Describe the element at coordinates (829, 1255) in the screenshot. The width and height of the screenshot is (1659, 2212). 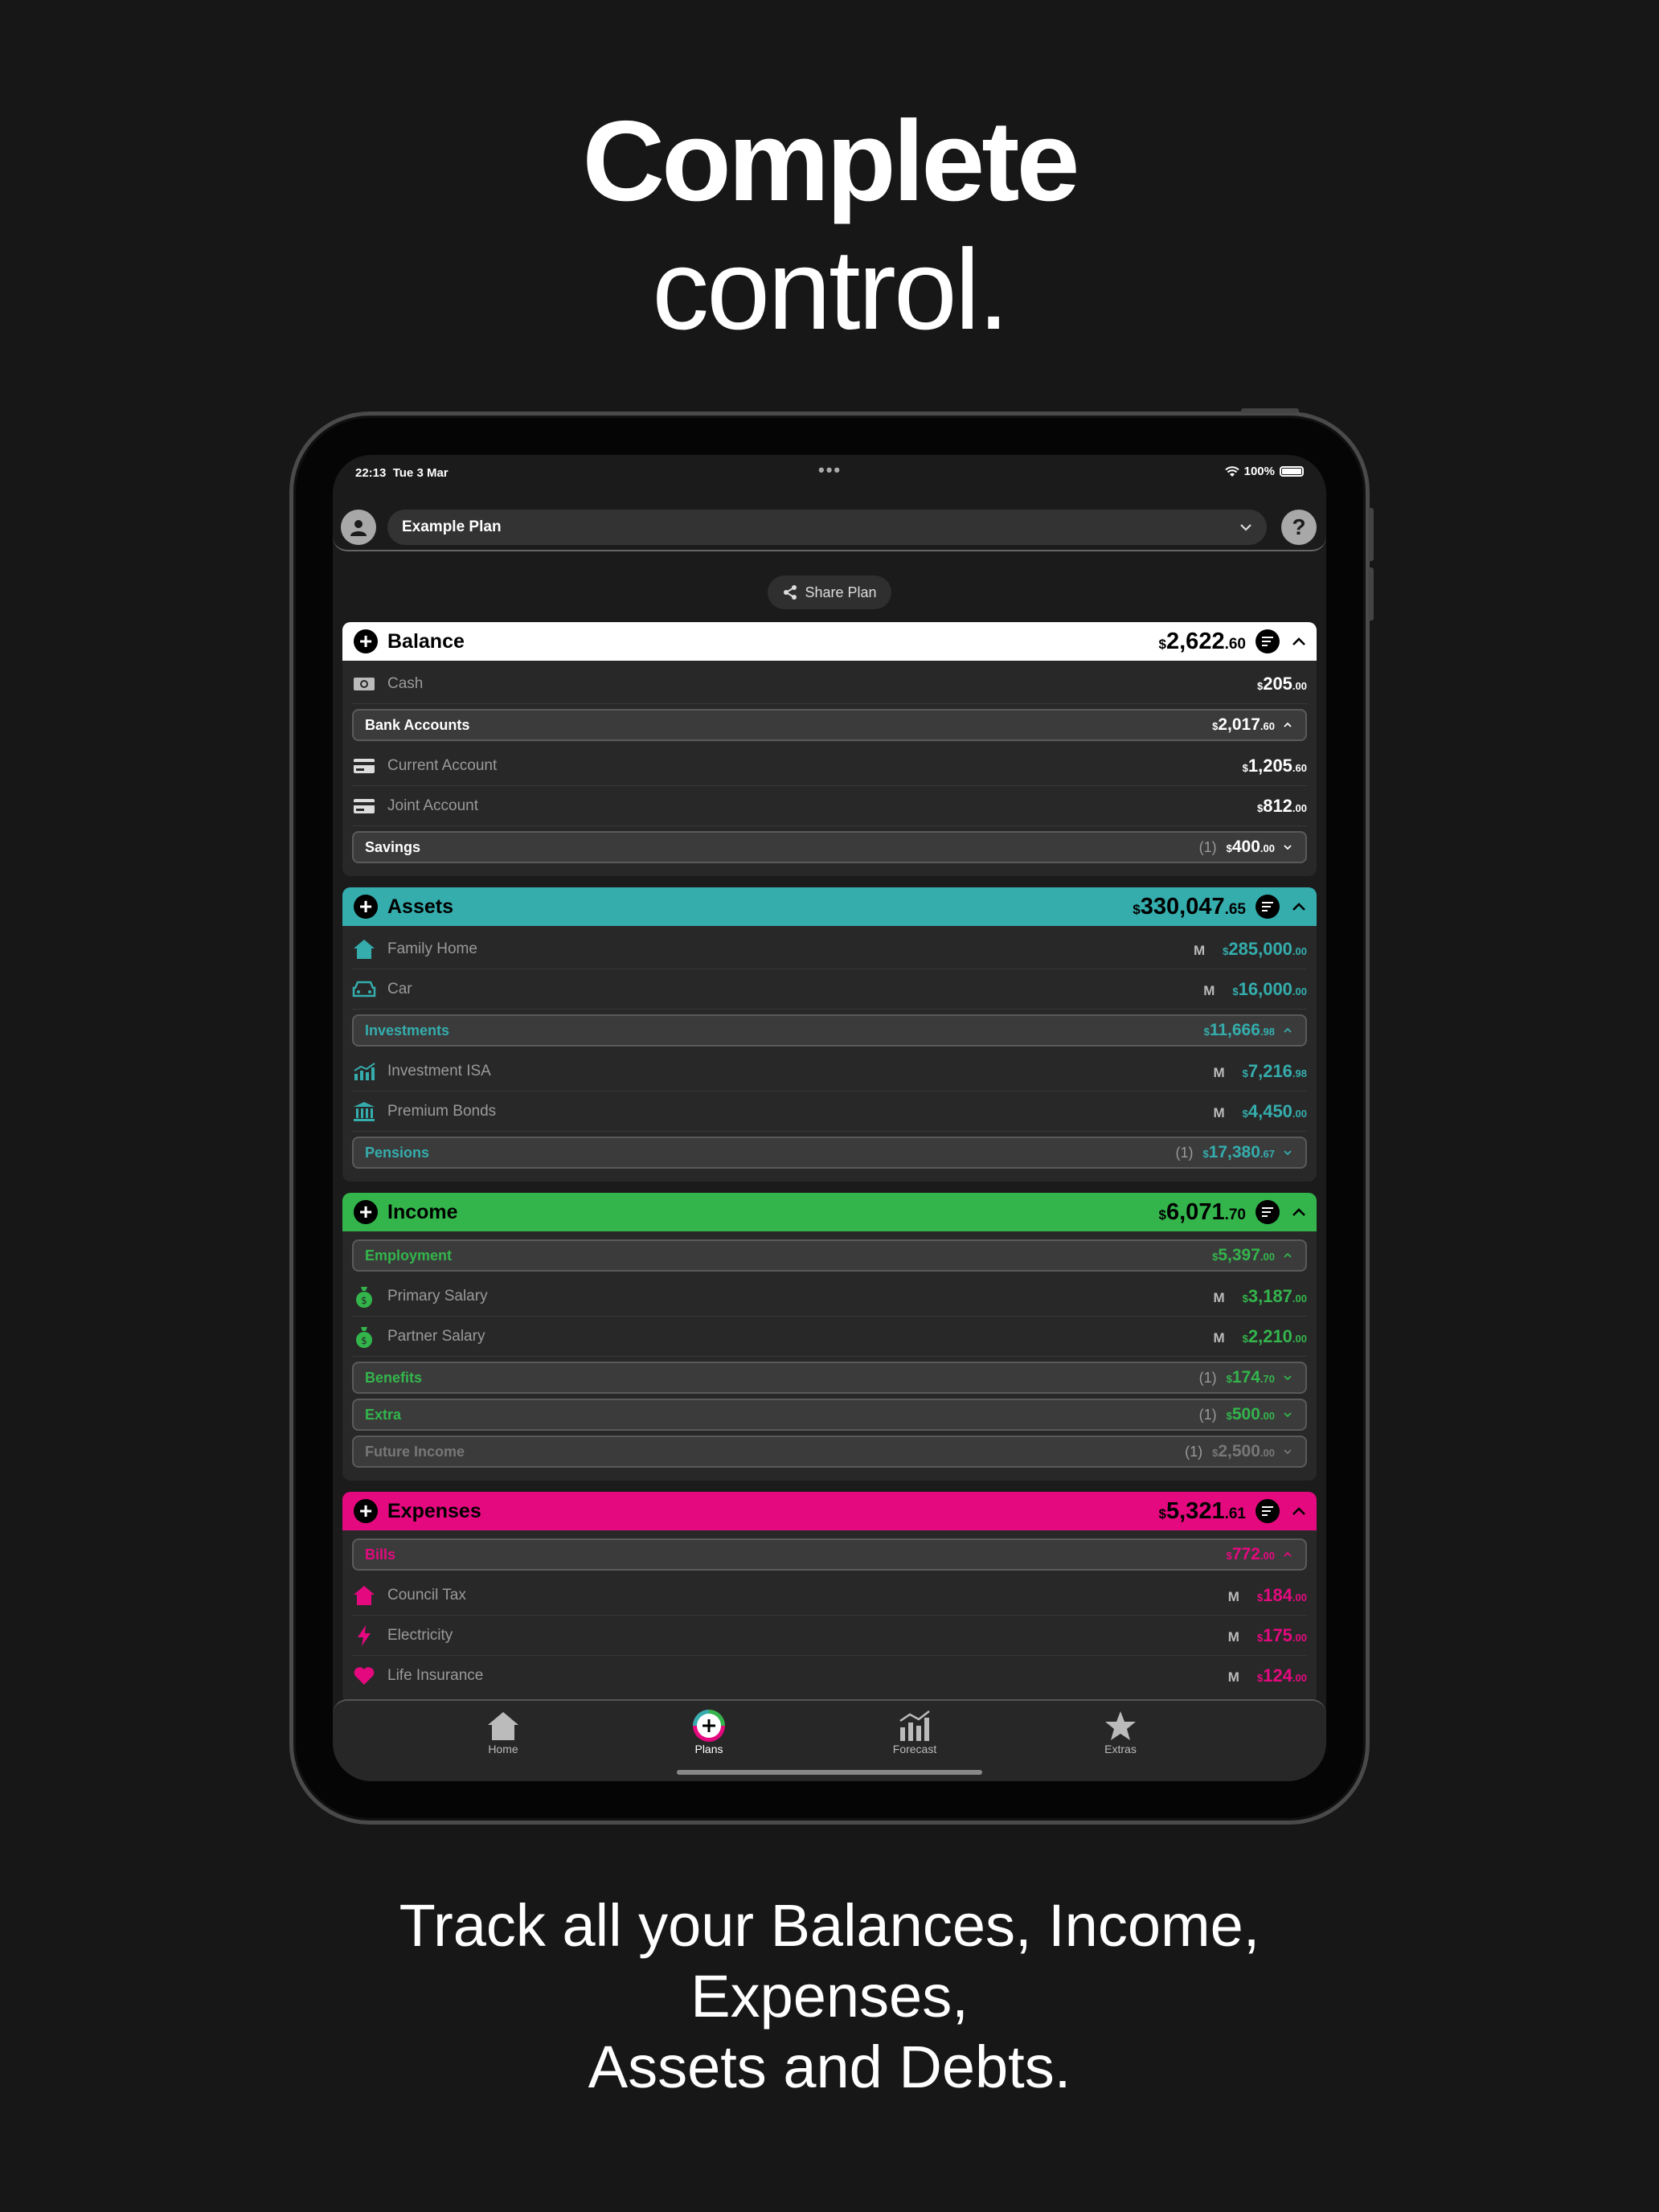
I see `group-employment: Employment $5,397.00` at that location.